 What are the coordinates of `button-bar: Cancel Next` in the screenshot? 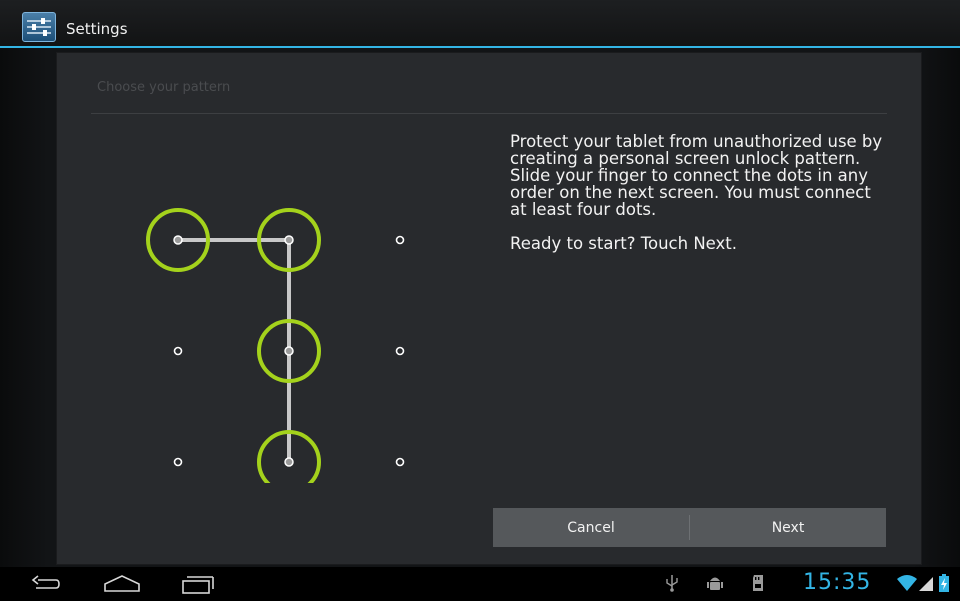 It's located at (689, 527).